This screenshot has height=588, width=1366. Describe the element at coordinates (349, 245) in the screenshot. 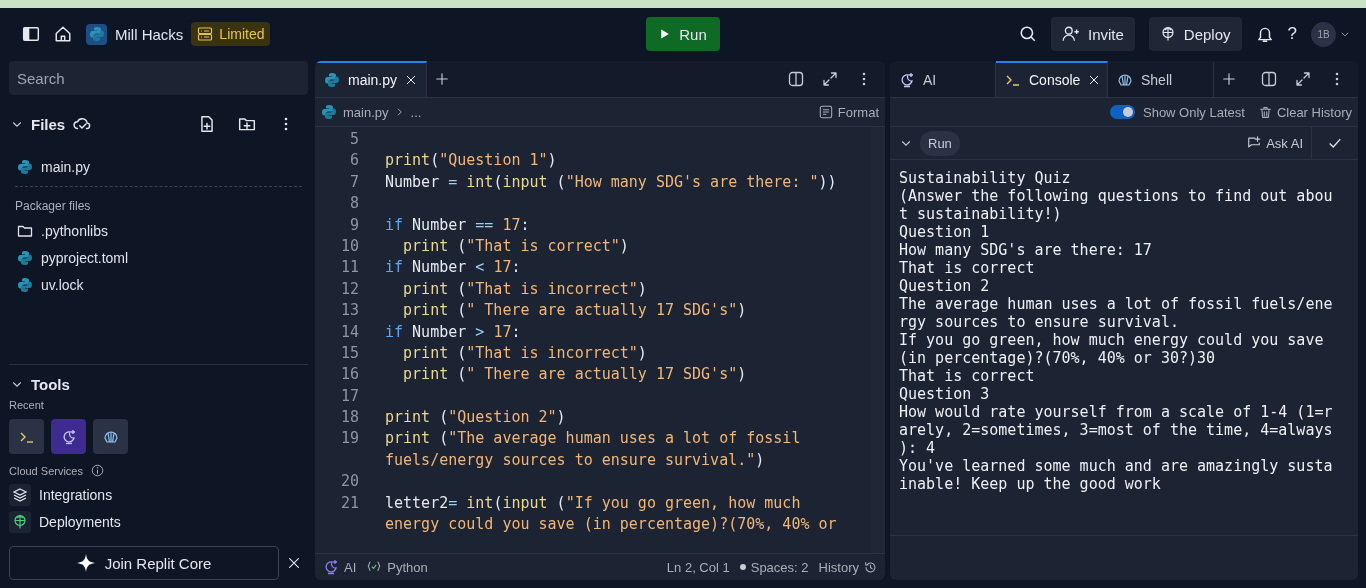

I see `line-number: 10` at that location.